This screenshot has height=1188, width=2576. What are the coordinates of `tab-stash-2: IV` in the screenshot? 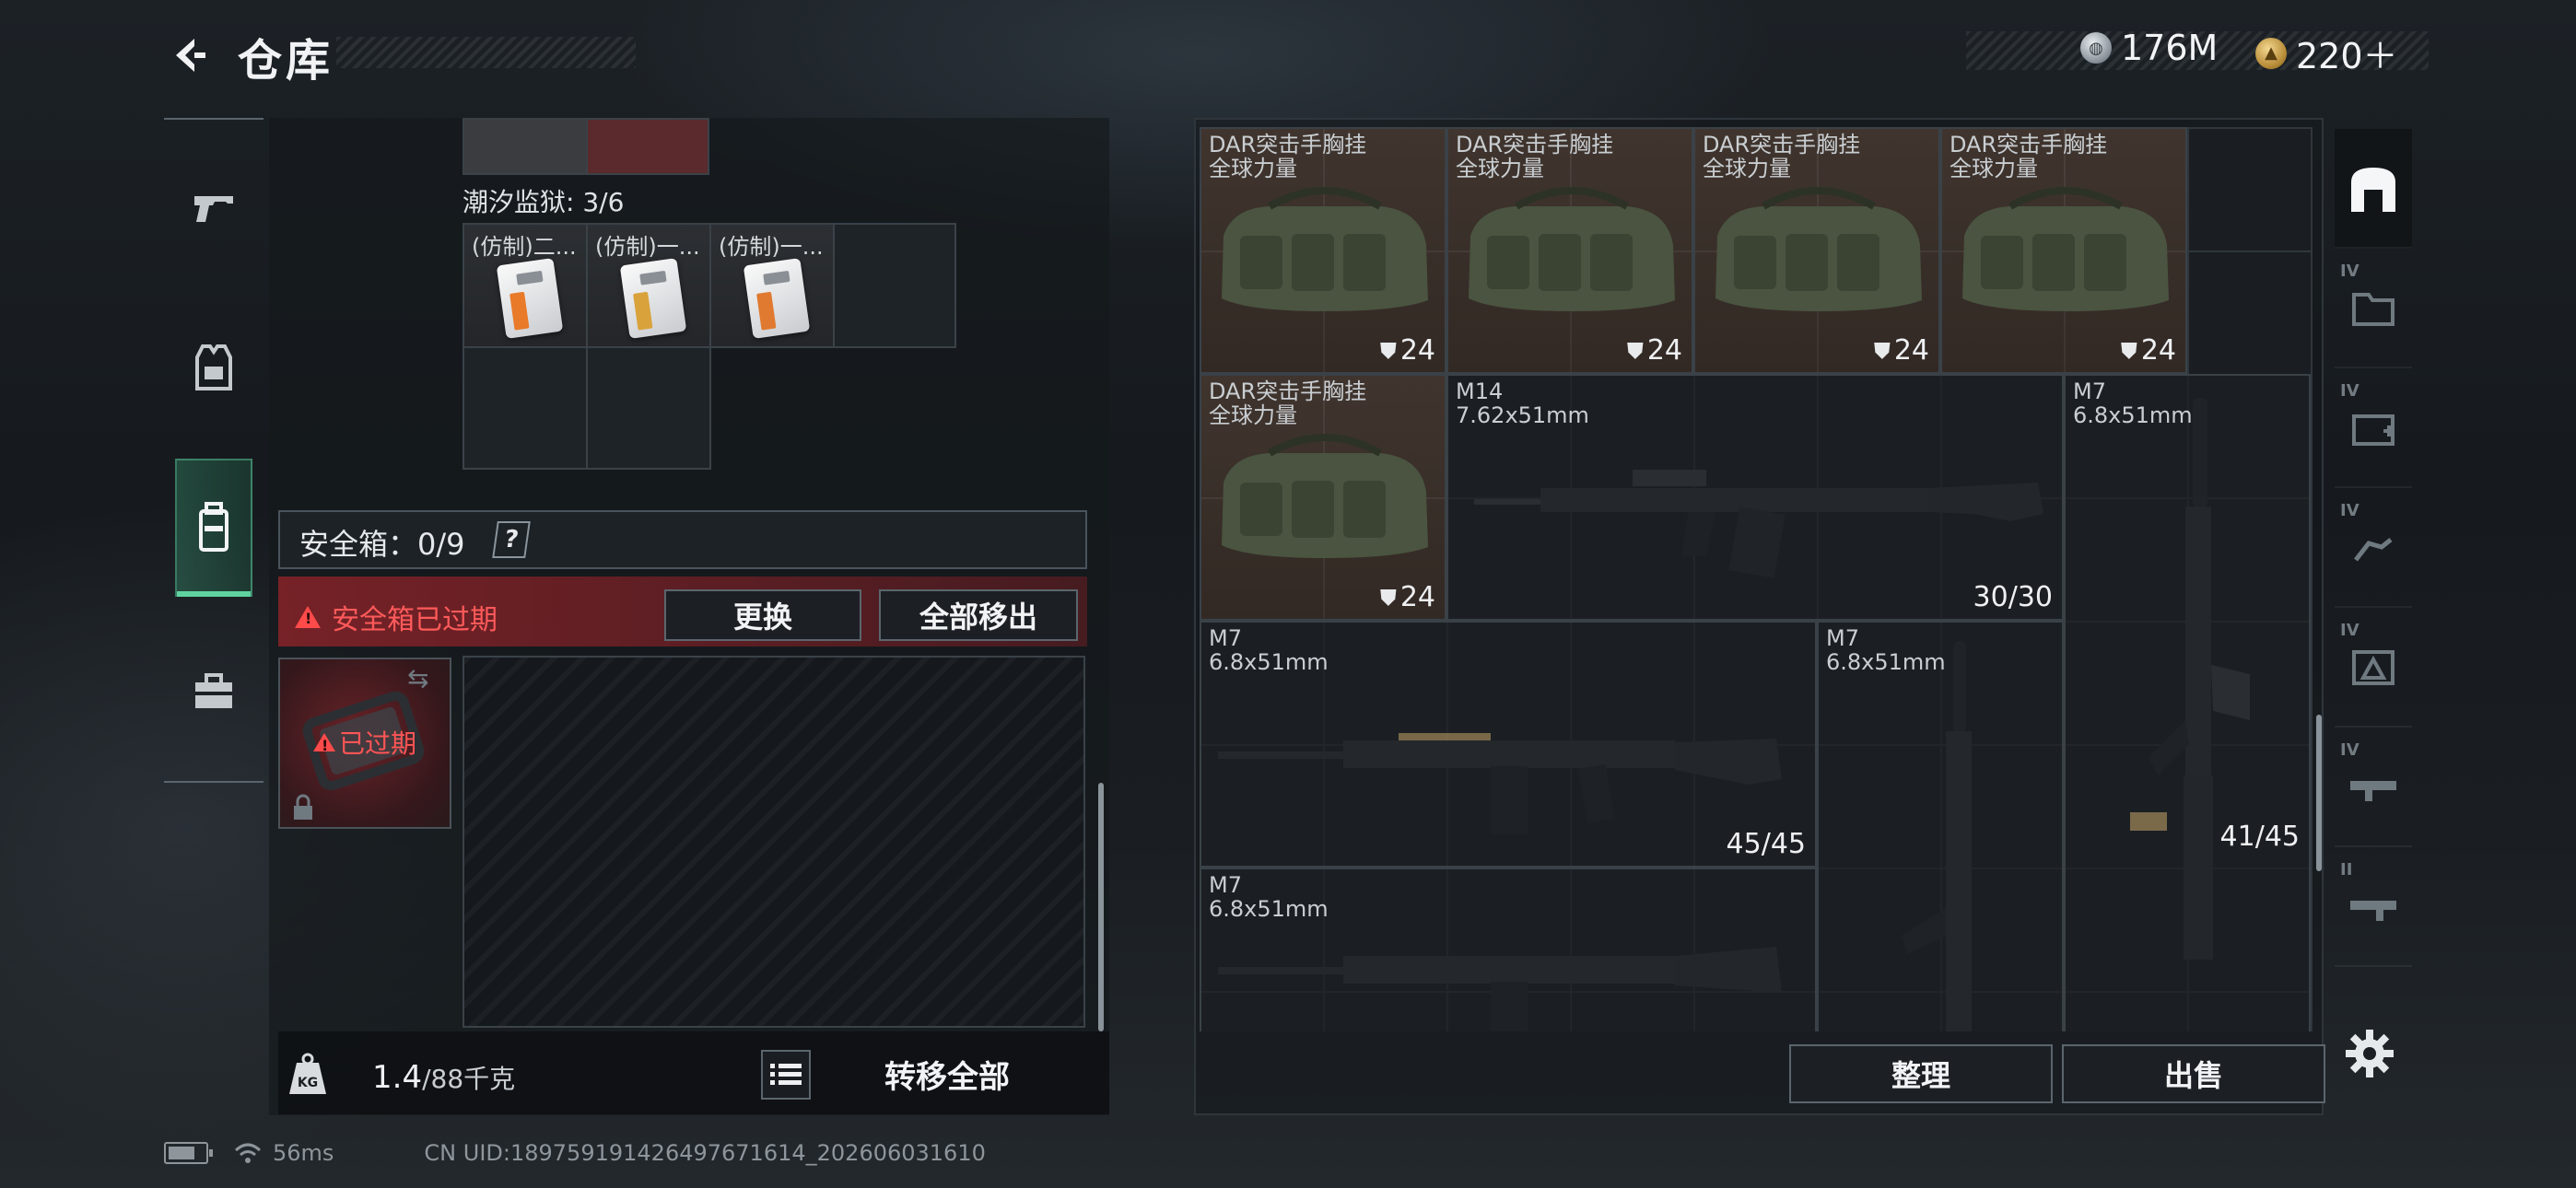 It's located at (2373, 308).